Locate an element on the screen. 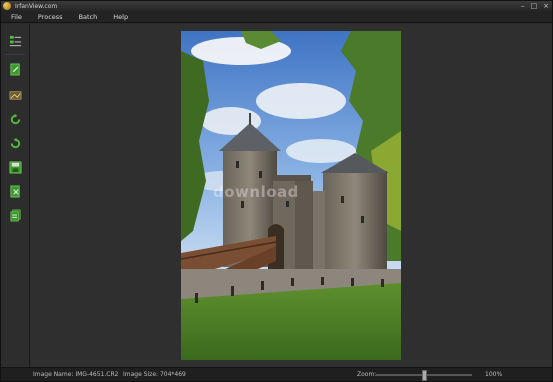  rotate-left-icon is located at coordinates (15, 142).